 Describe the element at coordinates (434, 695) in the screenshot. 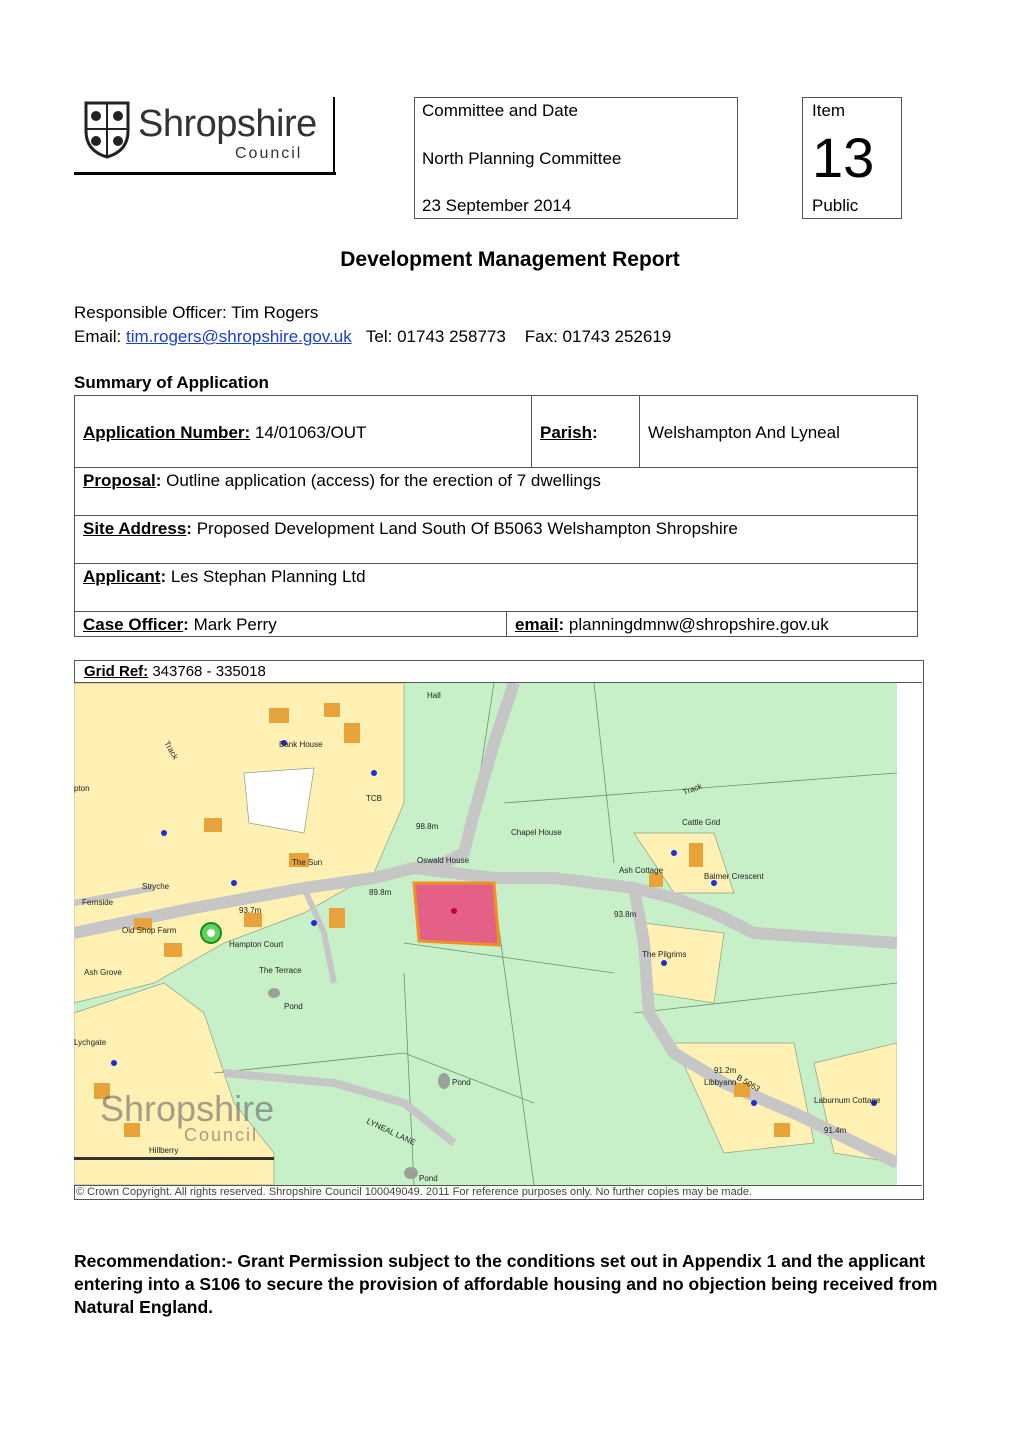

I see `map-label: Hall` at that location.